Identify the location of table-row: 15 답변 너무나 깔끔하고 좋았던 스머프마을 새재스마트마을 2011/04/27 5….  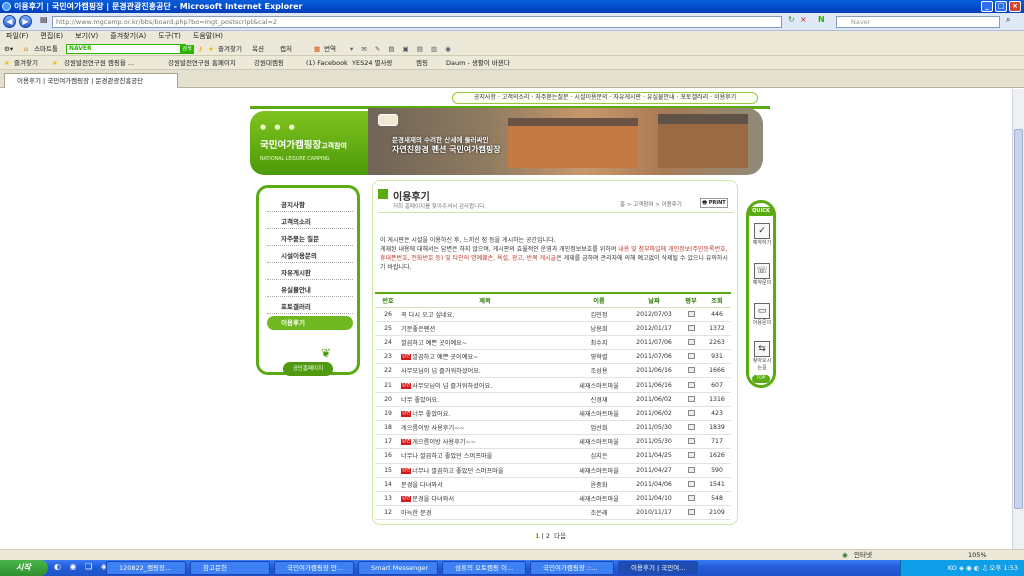
(553, 470).